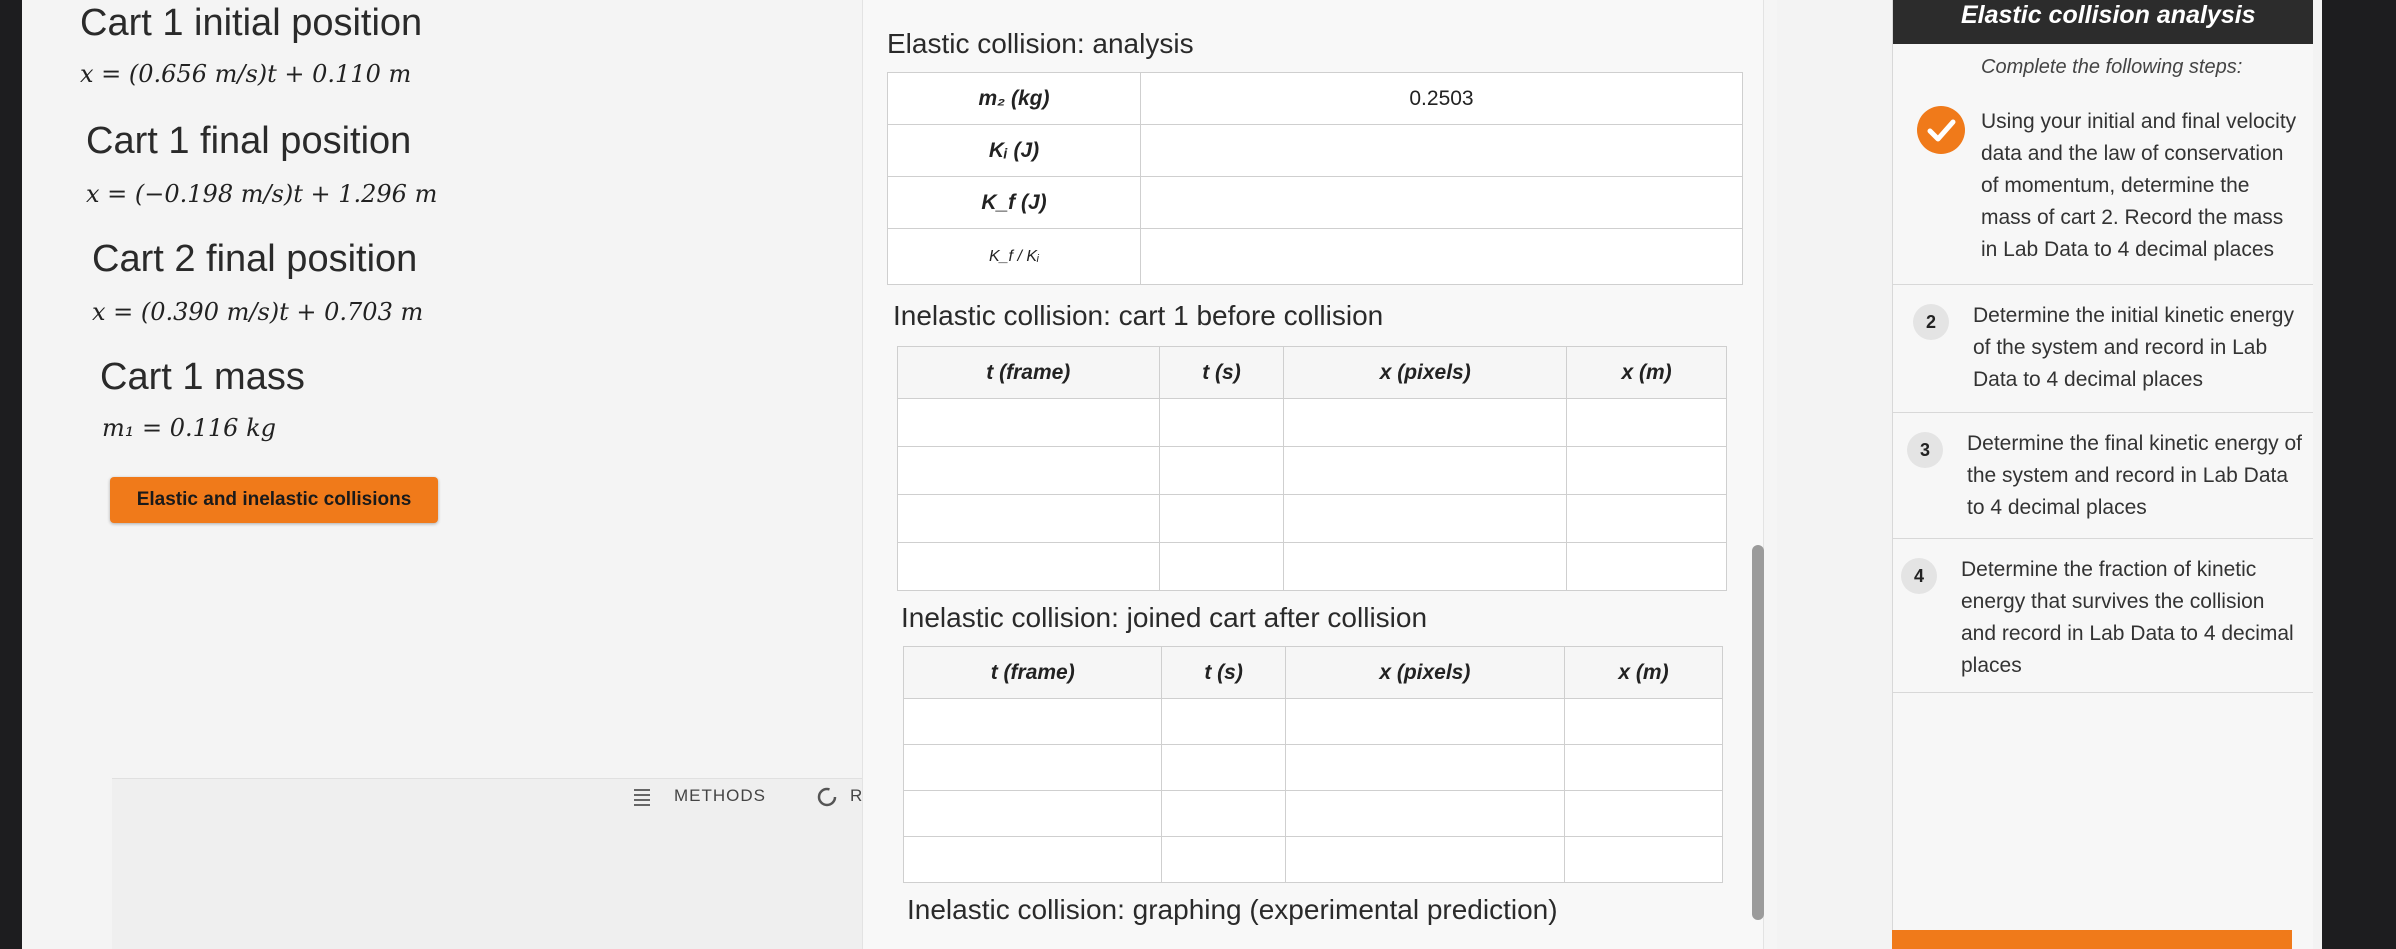 The width and height of the screenshot is (2396, 949). Describe the element at coordinates (1014, 98) in the screenshot. I see `m2-label: m₂ (kg)` at that location.